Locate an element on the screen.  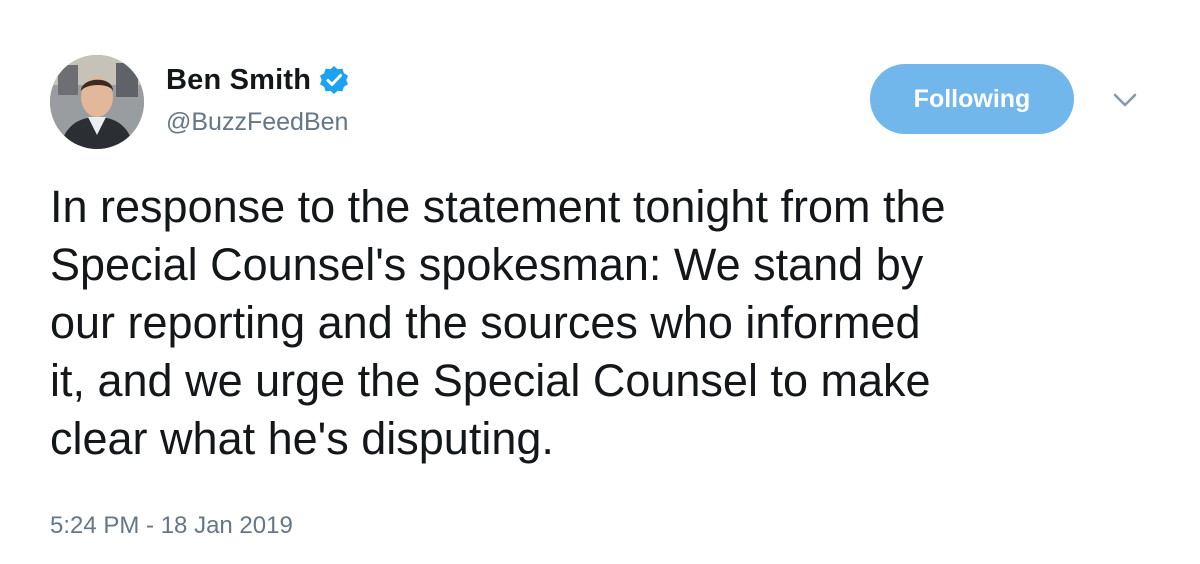
author-name-row: Ben Smith is located at coordinates (257, 80).